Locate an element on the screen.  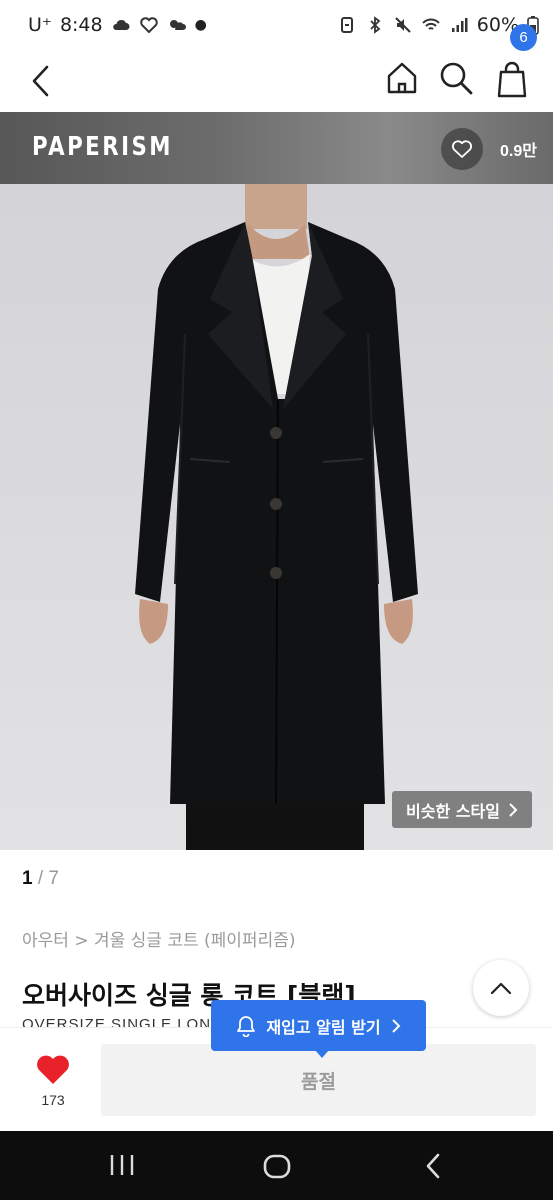
status-bar: U⁺ 8:48 ● 60% is located at coordinates (276, 26).